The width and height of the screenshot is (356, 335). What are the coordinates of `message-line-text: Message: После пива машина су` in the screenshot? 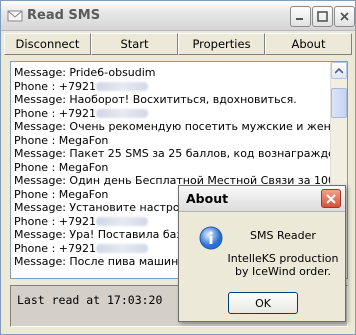 It's located at (108, 261).